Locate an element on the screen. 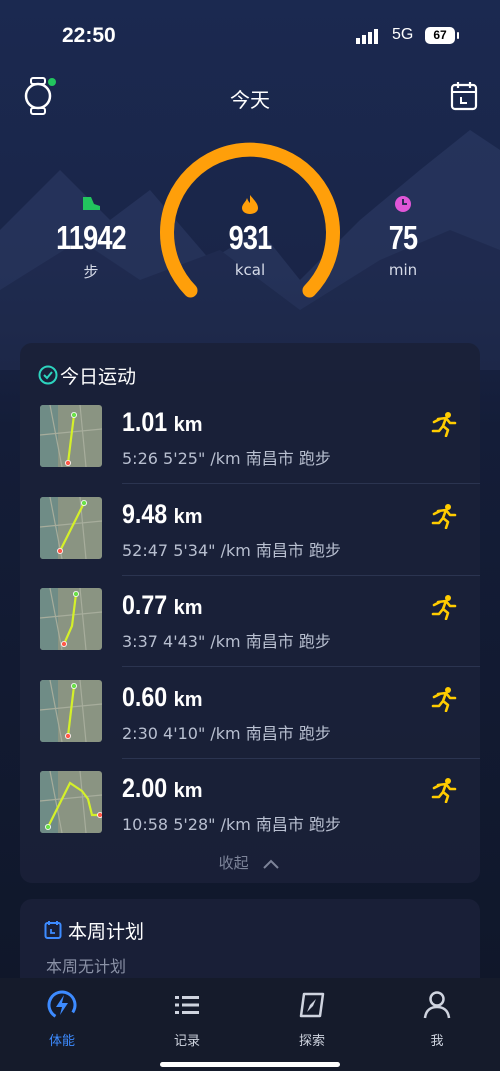  activity-distance: 9.48 km is located at coordinates (162, 514).